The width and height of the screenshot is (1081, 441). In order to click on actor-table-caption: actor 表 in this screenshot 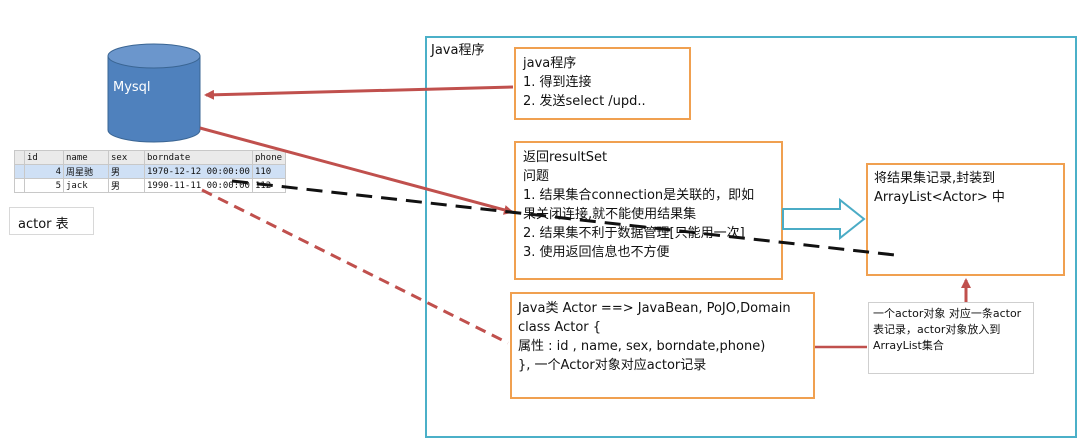, I will do `click(51, 221)`.